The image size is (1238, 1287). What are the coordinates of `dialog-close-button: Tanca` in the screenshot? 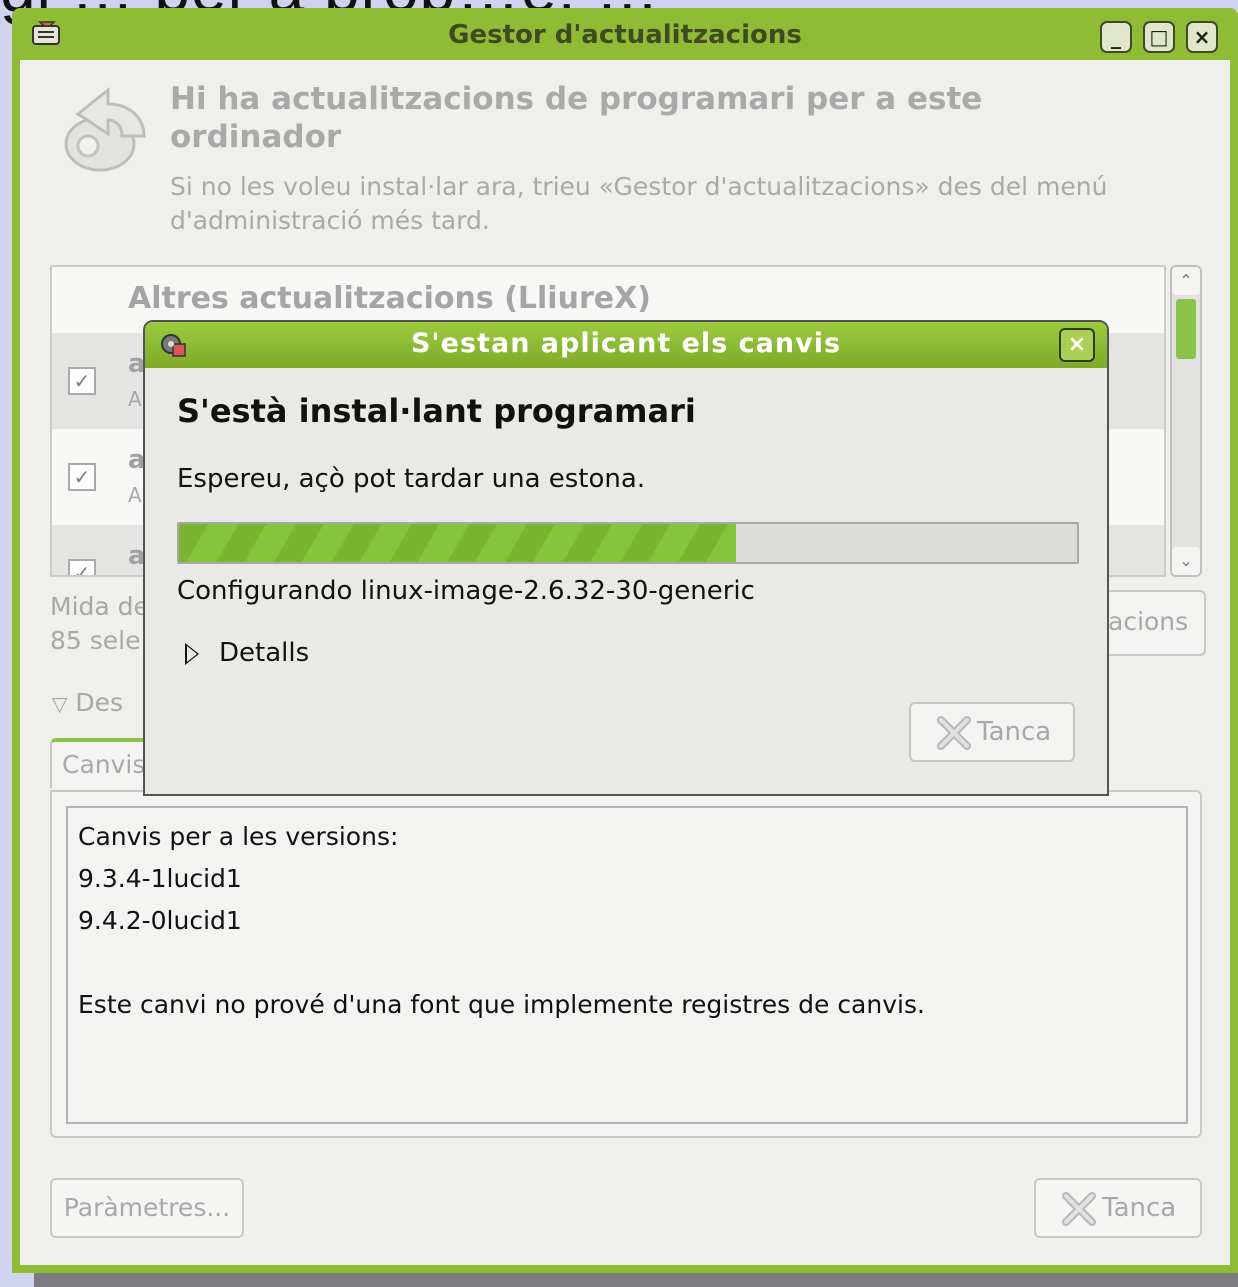 It's located at (992, 732).